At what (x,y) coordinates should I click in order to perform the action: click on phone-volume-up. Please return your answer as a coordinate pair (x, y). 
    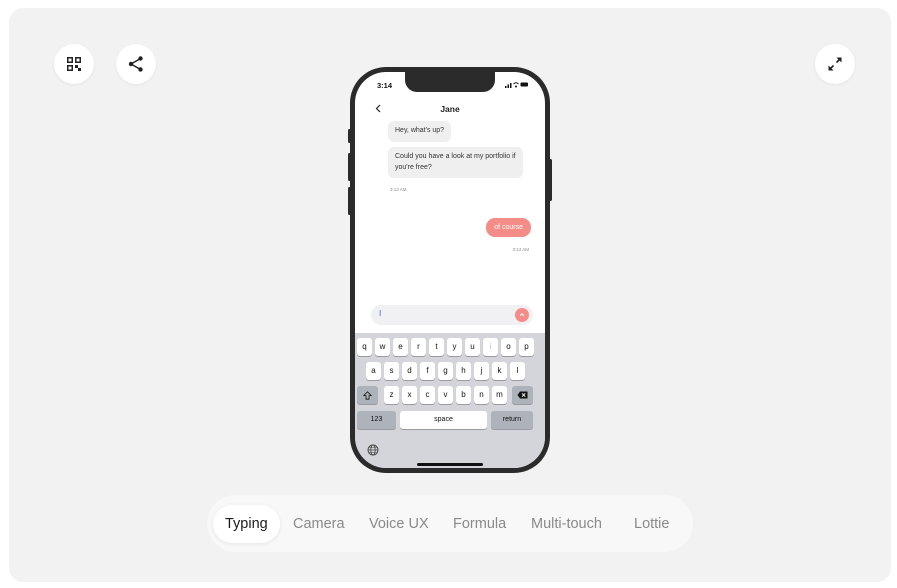
    Looking at the image, I should click on (349, 167).